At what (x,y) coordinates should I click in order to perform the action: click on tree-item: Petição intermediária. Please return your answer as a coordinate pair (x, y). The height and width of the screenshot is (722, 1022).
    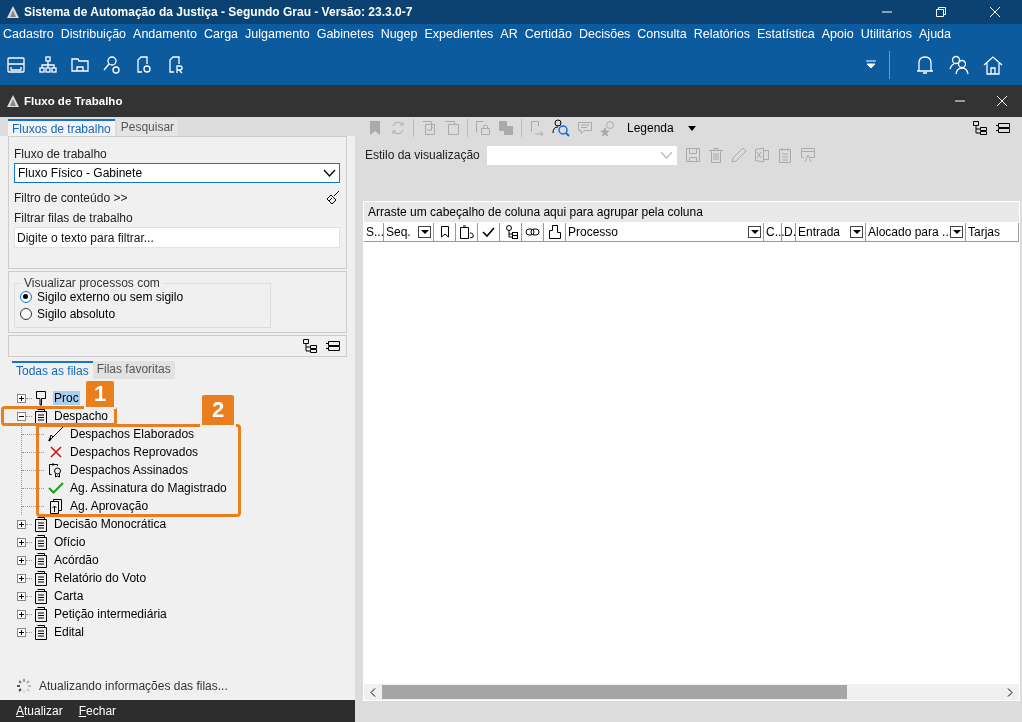
    Looking at the image, I should click on (110, 614).